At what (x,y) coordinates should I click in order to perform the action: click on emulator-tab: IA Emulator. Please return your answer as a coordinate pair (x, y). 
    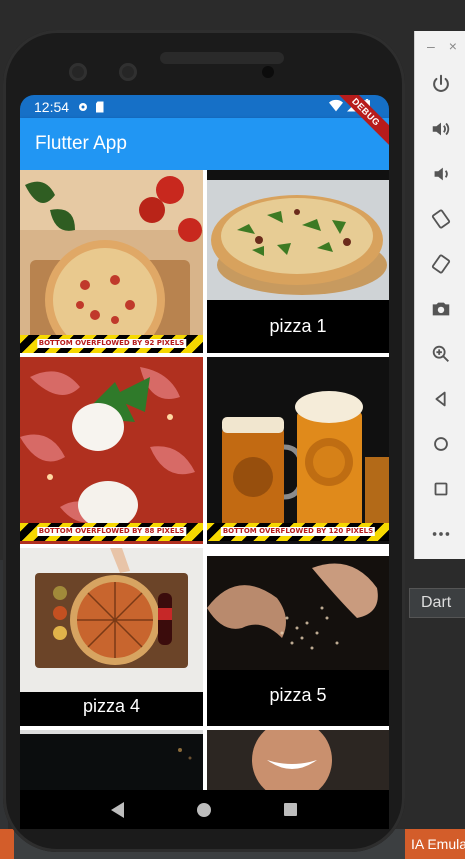
    Looking at the image, I should click on (435, 844).